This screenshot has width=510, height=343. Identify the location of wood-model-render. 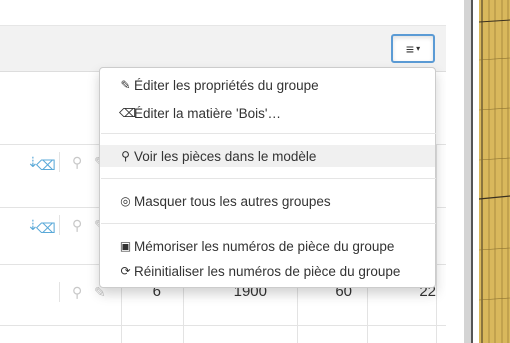
(494, 171).